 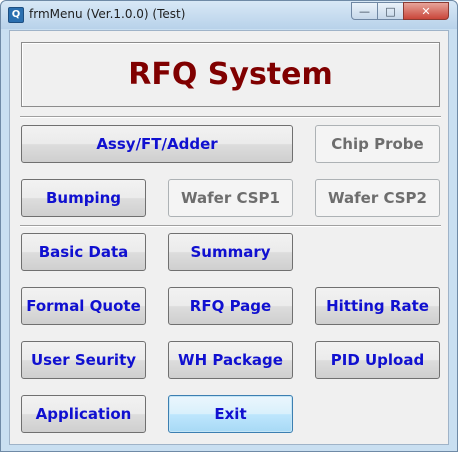 I want to click on formal-quote-button: Formal Quote, so click(x=83, y=306).